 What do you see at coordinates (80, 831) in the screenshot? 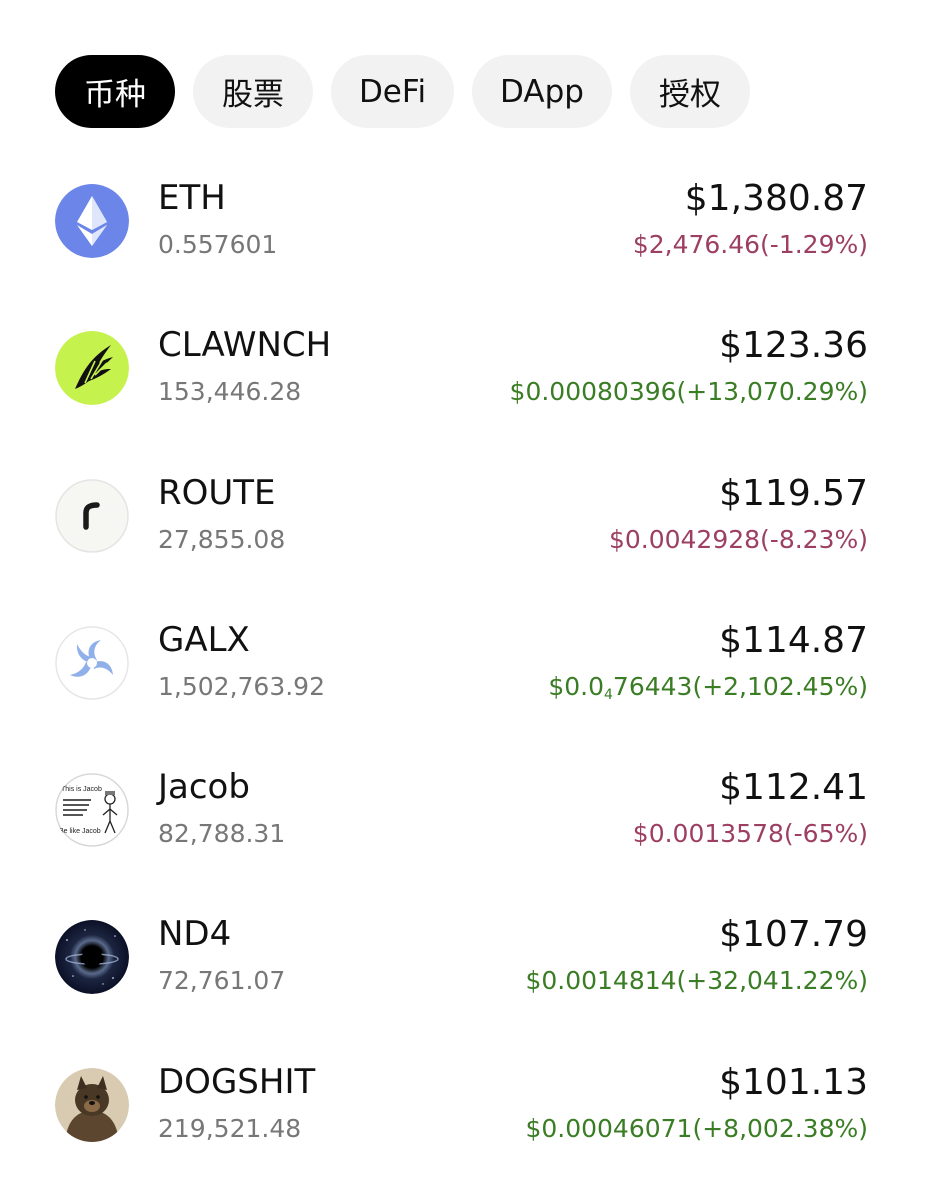
I see `svg-text: Be like Jacob` at bounding box center [80, 831].